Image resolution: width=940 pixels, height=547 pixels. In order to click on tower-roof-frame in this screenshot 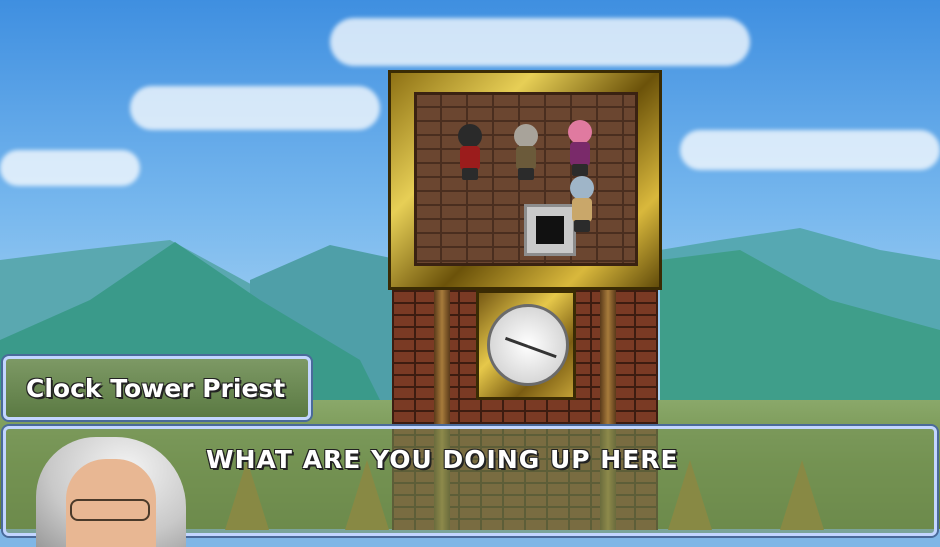, I will do `click(525, 180)`.